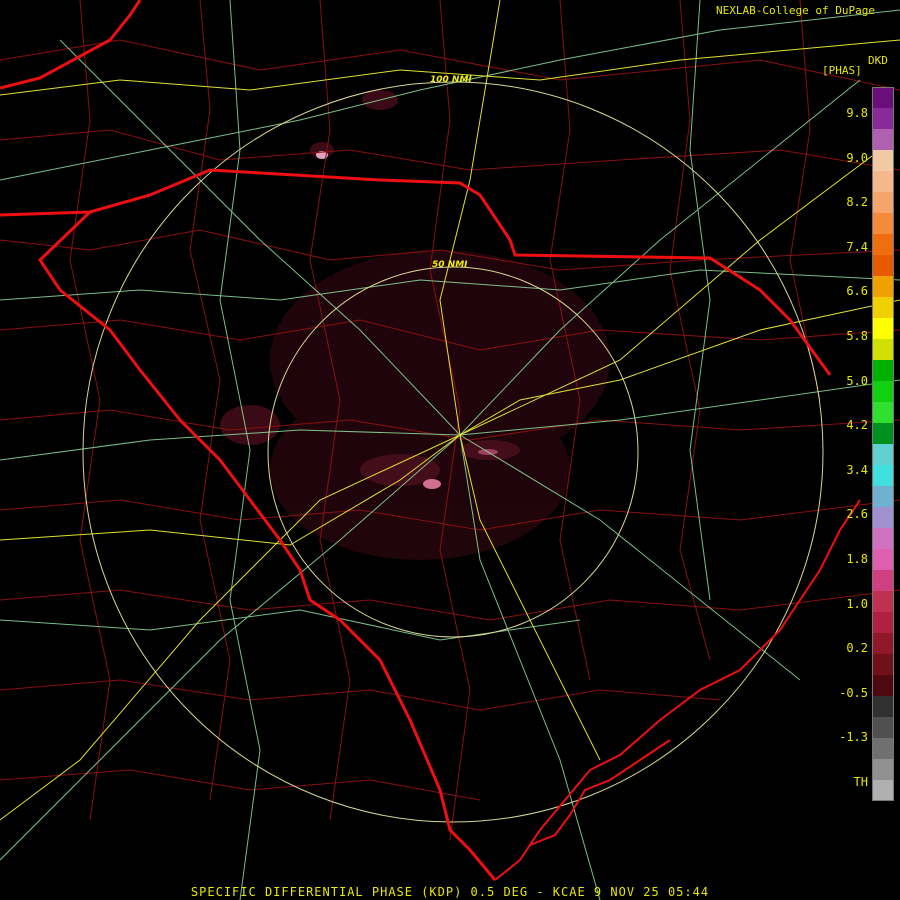 Image resolution: width=900 pixels, height=900 pixels. I want to click on color-scale-bar, so click(883, 444).